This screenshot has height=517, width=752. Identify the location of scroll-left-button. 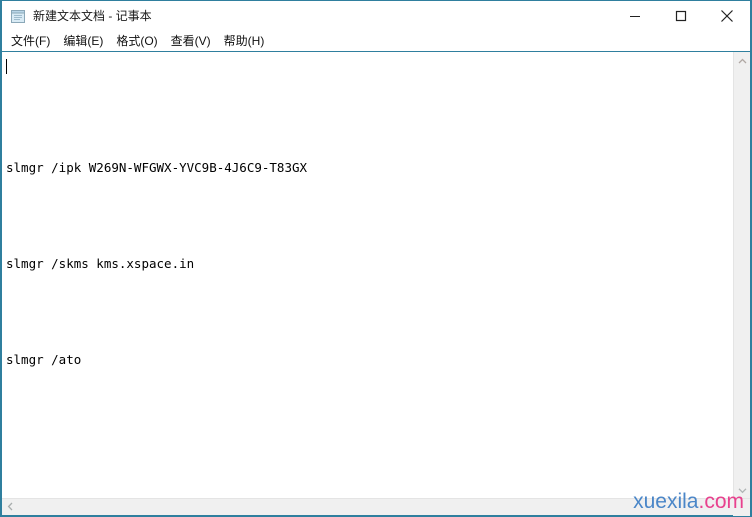
(10, 507).